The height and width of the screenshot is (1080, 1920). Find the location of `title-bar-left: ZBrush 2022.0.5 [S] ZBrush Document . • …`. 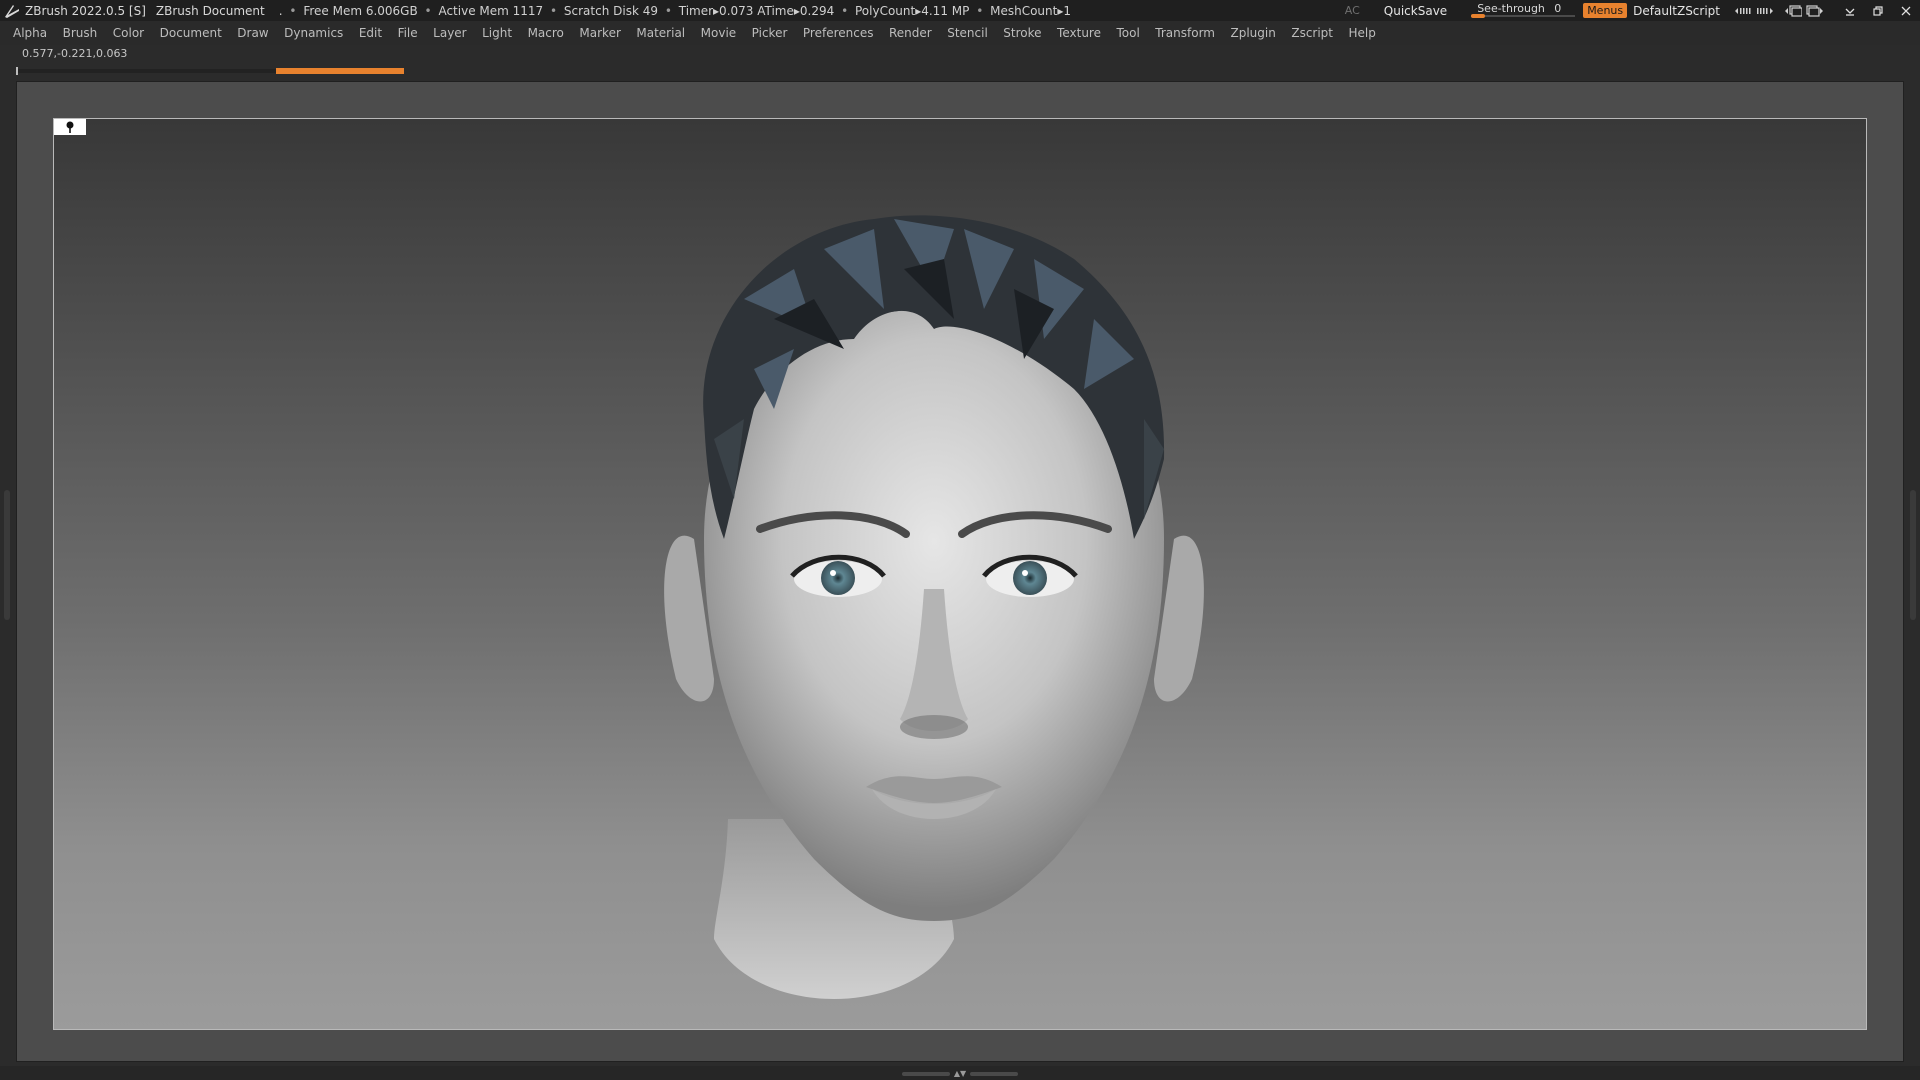

title-bar-left: ZBrush 2022.0.5 [S] ZBrush Document . • … is located at coordinates (535, 10).